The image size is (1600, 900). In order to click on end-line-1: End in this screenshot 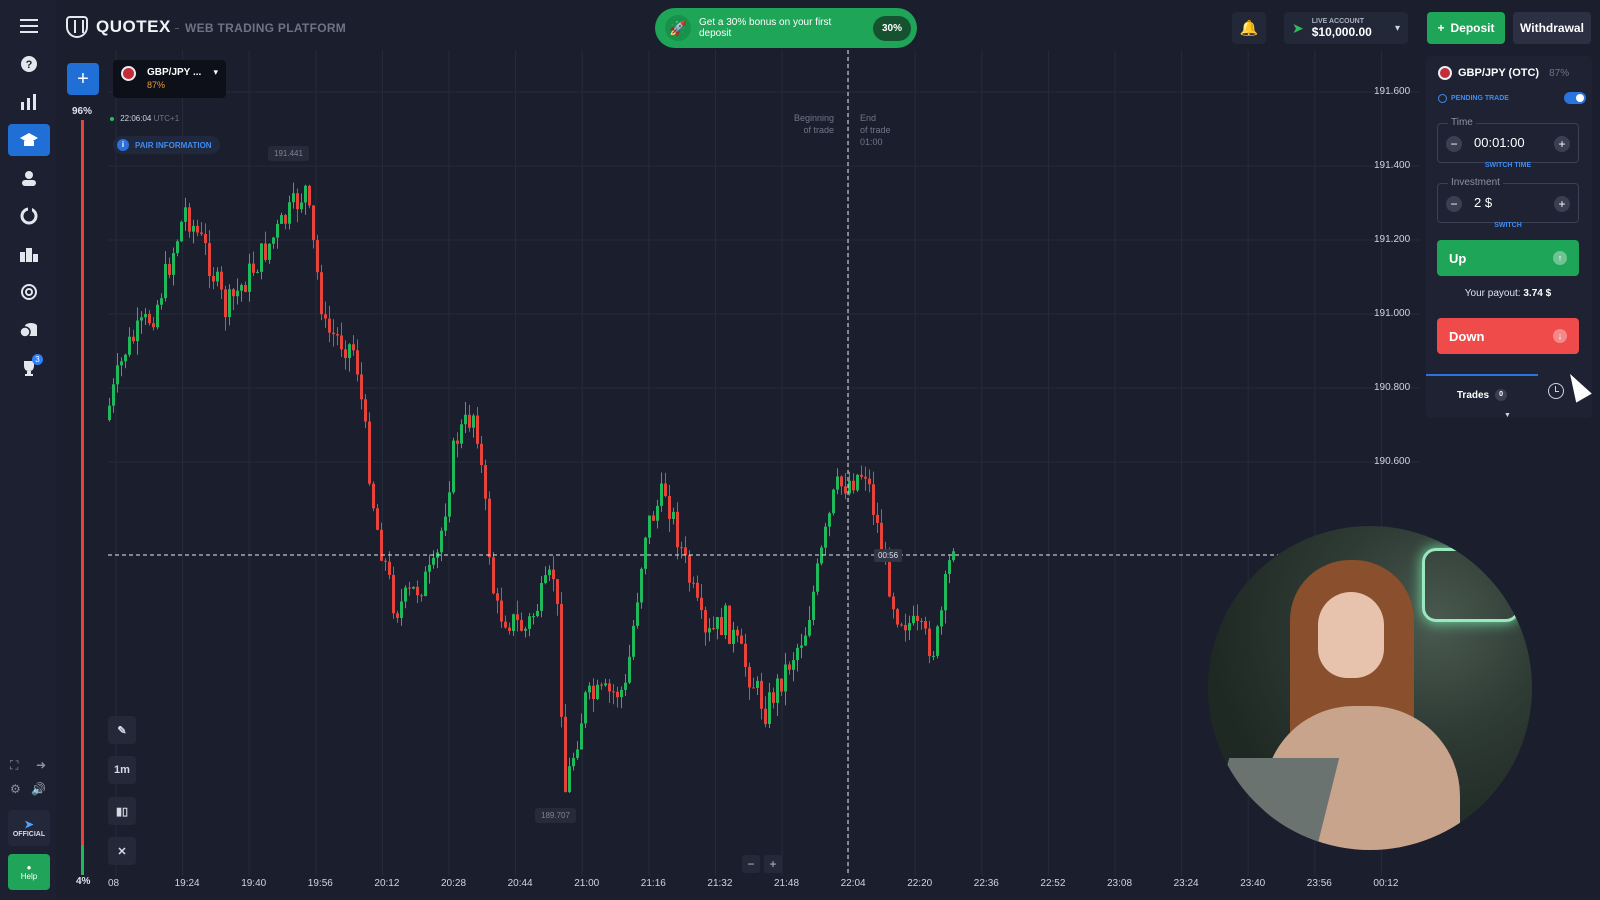, I will do `click(868, 118)`.